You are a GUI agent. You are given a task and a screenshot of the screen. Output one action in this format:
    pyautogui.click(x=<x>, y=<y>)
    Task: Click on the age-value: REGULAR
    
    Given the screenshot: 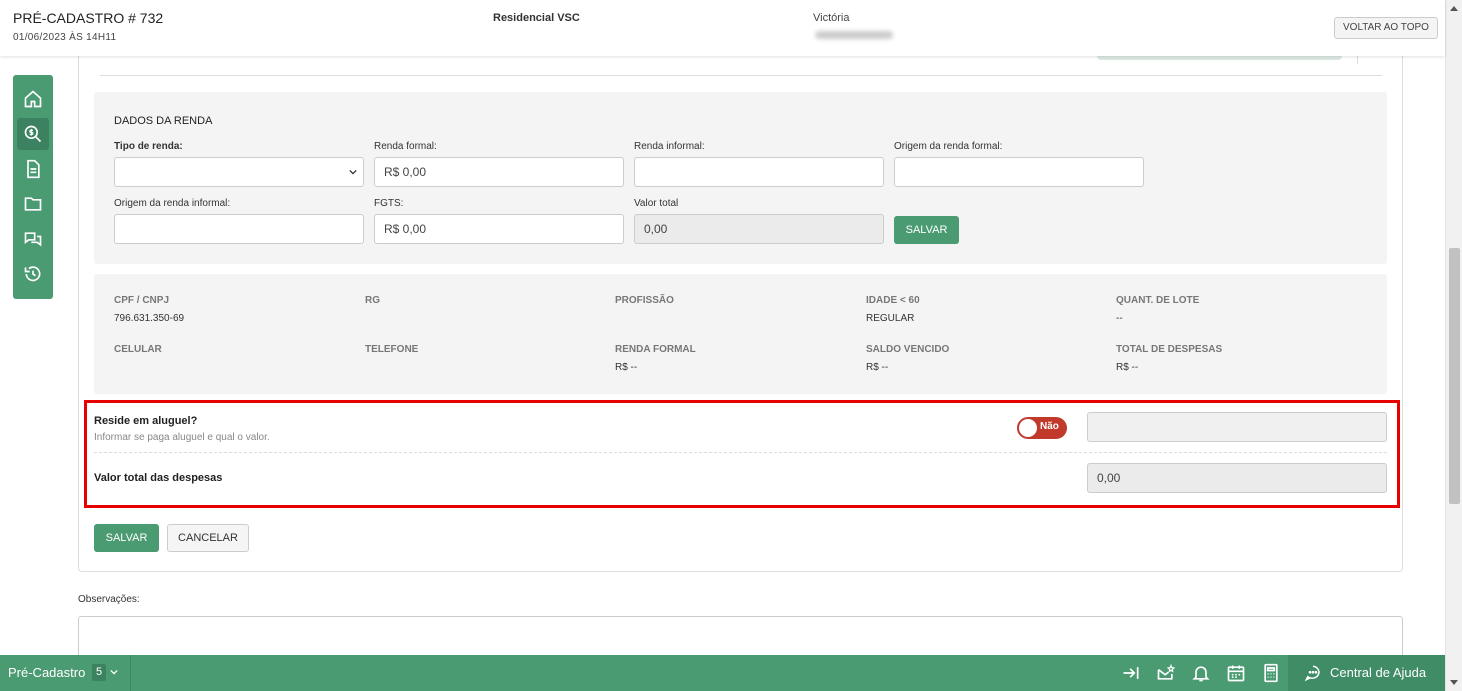 What is the action you would take?
    pyautogui.click(x=890, y=318)
    